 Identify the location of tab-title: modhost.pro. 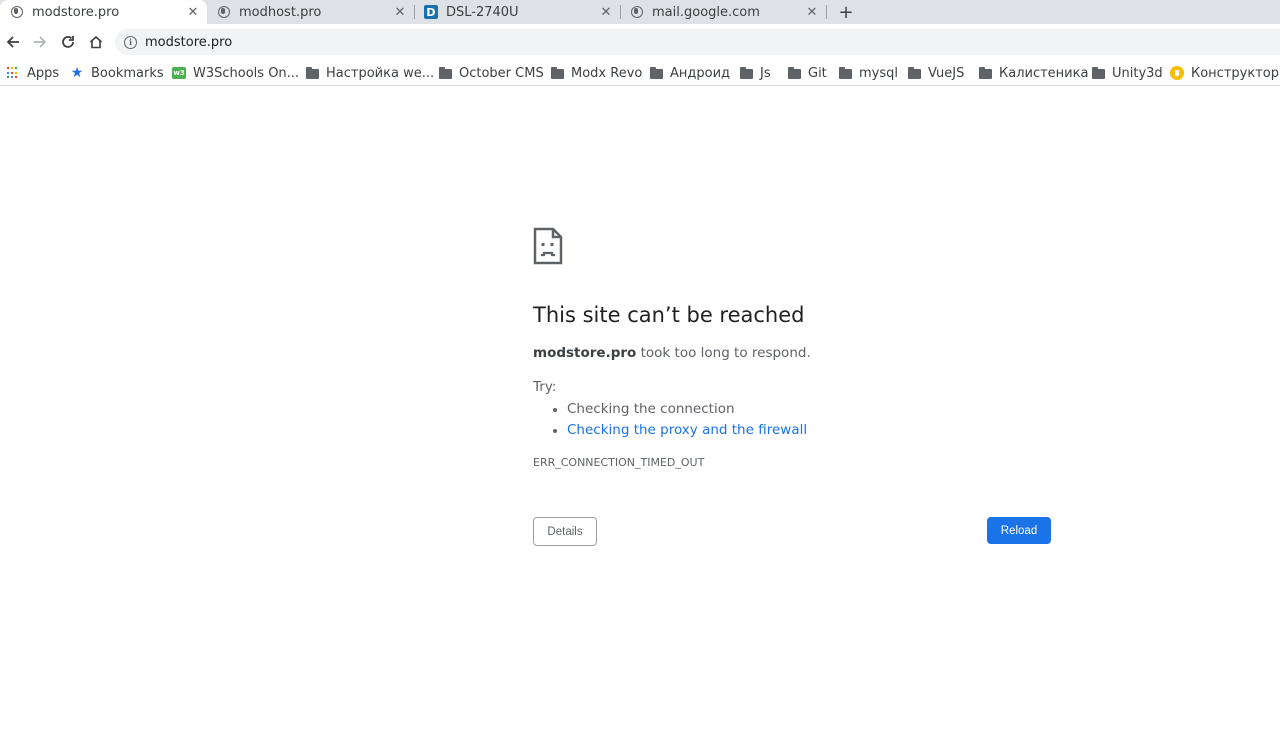
(280, 12).